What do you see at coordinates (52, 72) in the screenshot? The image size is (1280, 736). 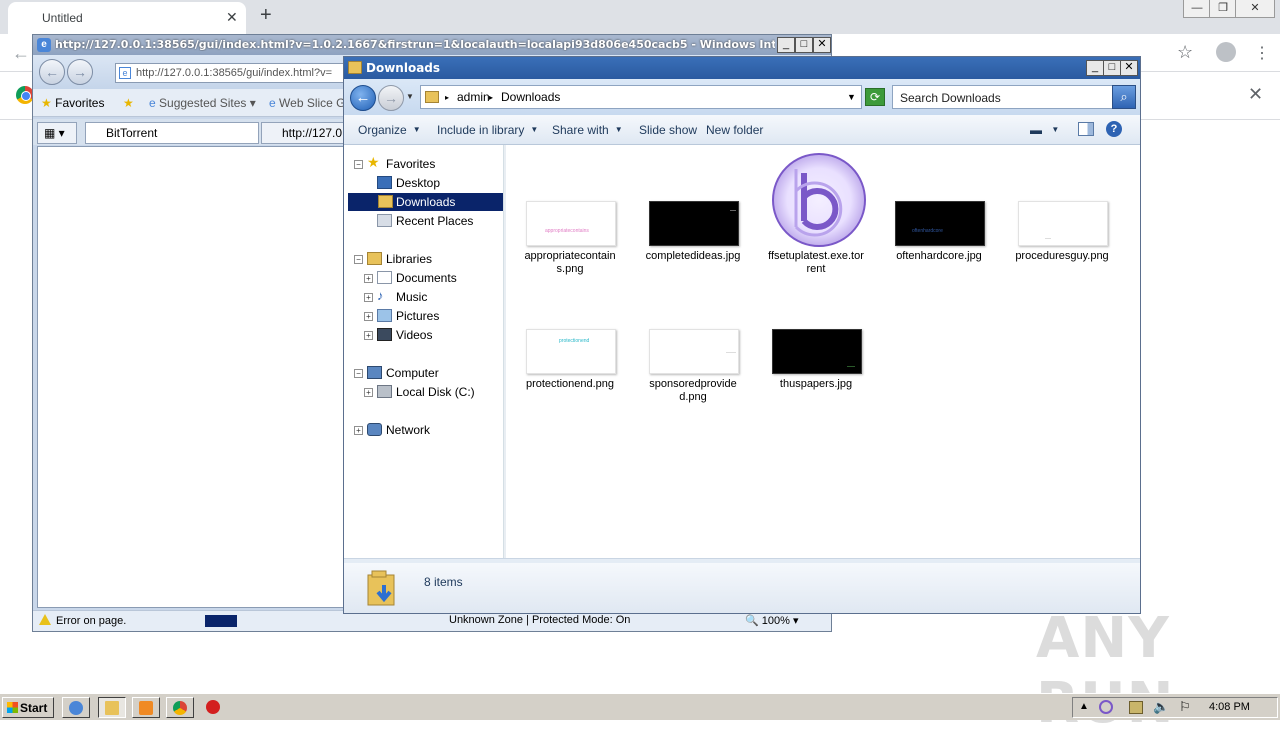 I see `ie-back-icon: ←` at bounding box center [52, 72].